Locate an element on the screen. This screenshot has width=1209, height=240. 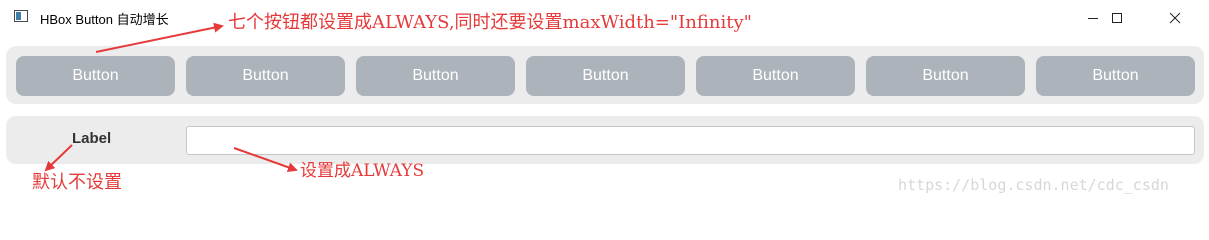
annotation-buttons-note: 七个按钮都设置成ALWAYS,同时还要设置maxWidth="Infinity" is located at coordinates (490, 22).